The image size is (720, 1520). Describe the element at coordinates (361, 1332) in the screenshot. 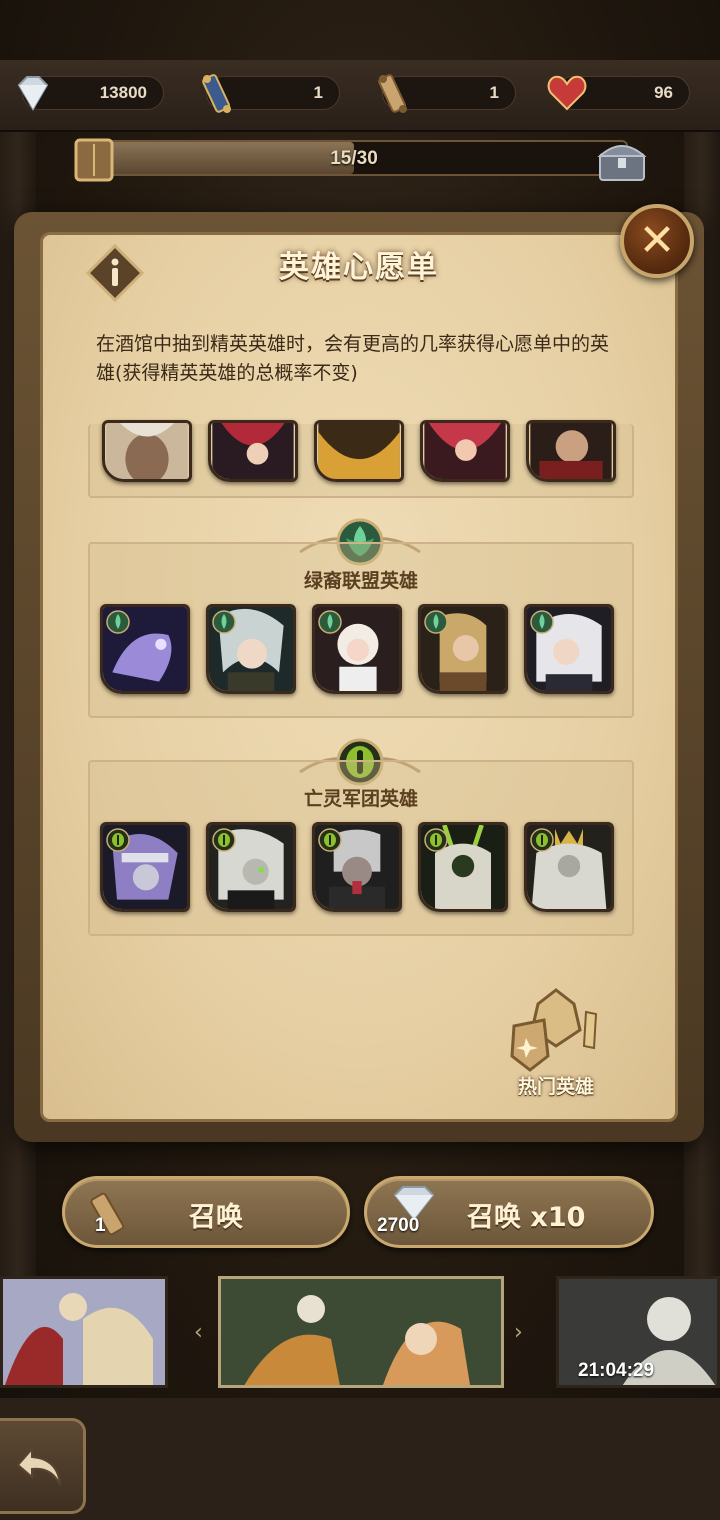

I see `banner-thumbnail-selected` at that location.